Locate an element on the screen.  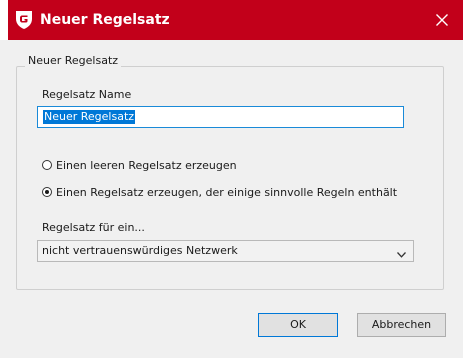
title-bar: Neuer Regelsatz is located at coordinates (235, 20).